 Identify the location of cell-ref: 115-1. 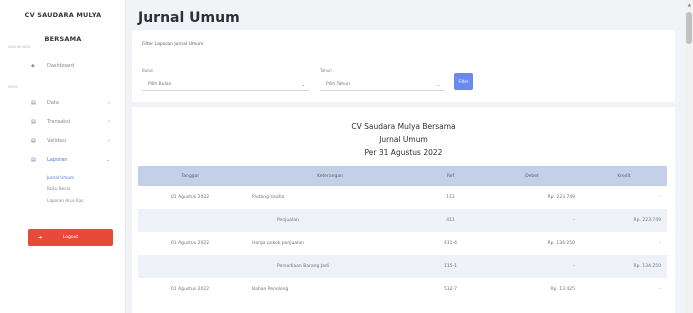
(450, 266).